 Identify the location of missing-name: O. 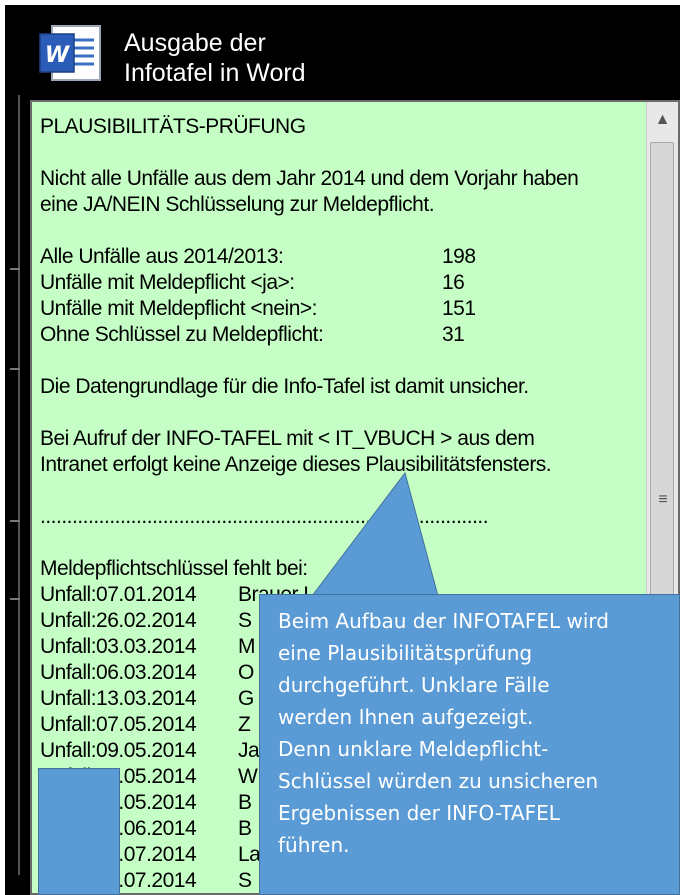
(246, 672).